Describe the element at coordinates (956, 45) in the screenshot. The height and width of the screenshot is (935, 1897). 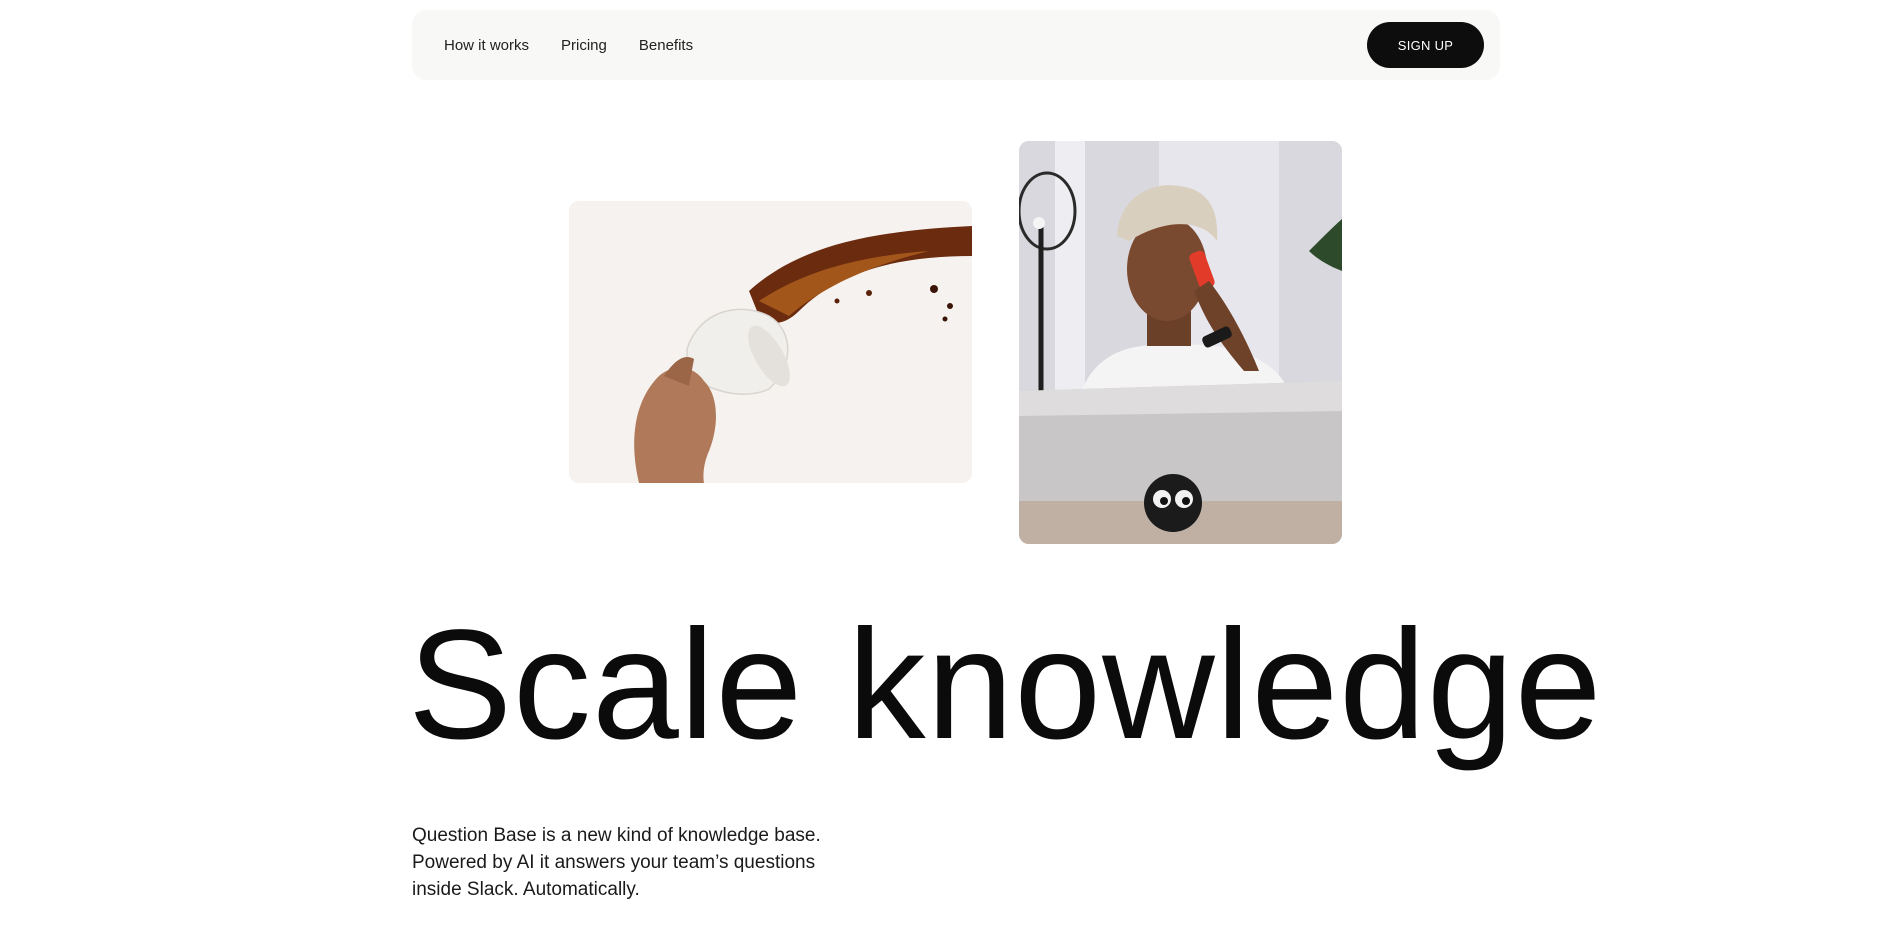
I see `top-navigation: How it works Pricing Benefits SIGN UP` at that location.